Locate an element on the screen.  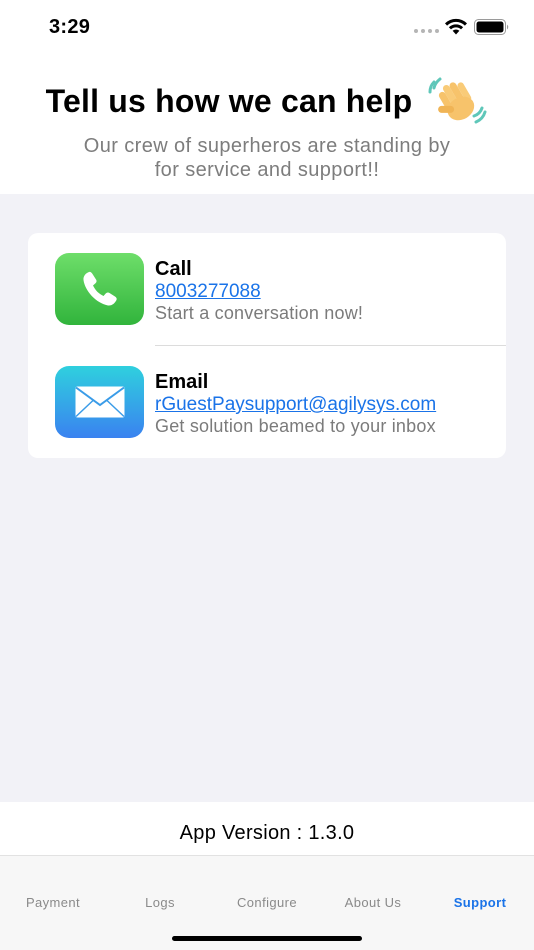
phone-icon is located at coordinates (99, 289).